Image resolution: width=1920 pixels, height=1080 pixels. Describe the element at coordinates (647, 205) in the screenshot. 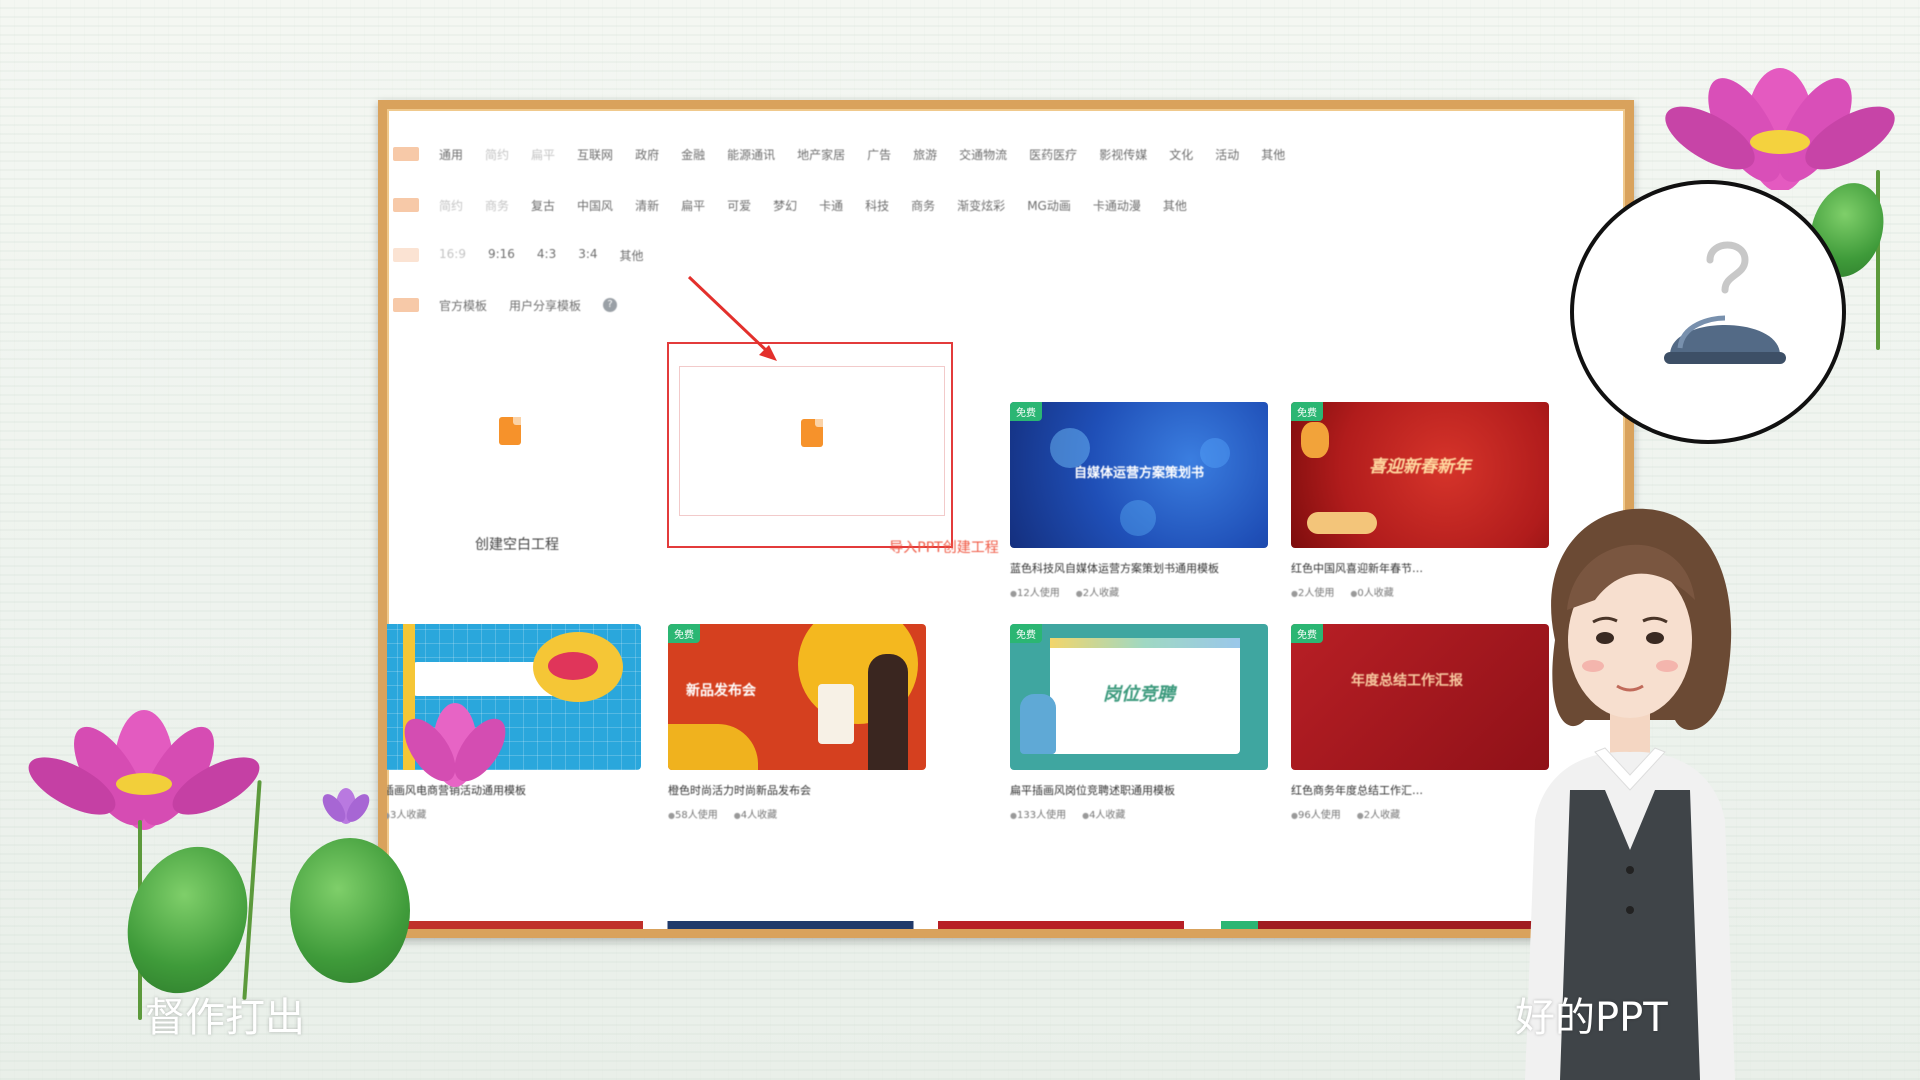

I see `filter-chip: 清新` at that location.